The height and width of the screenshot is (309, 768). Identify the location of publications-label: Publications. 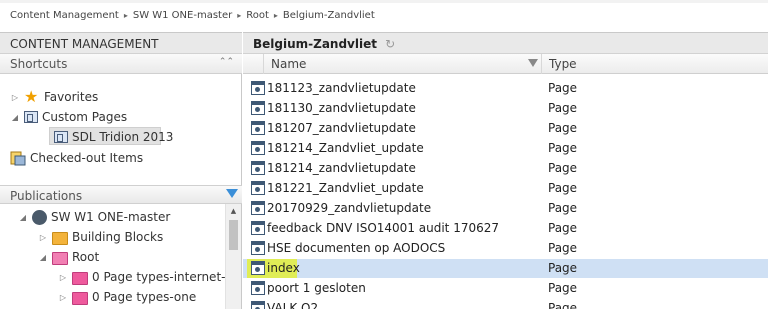
(46, 196).